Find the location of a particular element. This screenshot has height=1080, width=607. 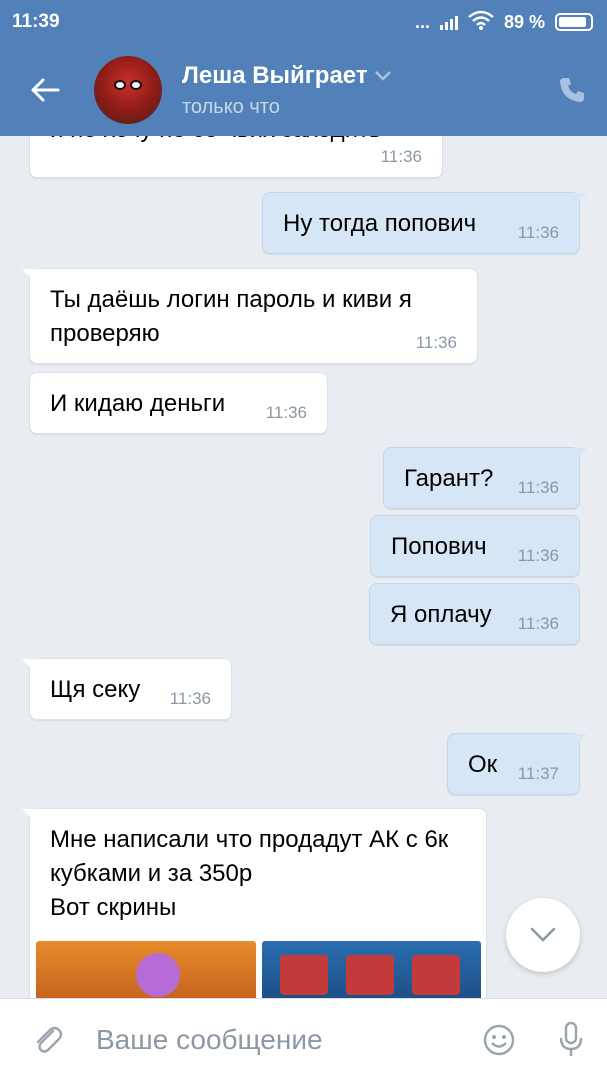

message-outgoing: Попович 11:36 is located at coordinates (475, 546).